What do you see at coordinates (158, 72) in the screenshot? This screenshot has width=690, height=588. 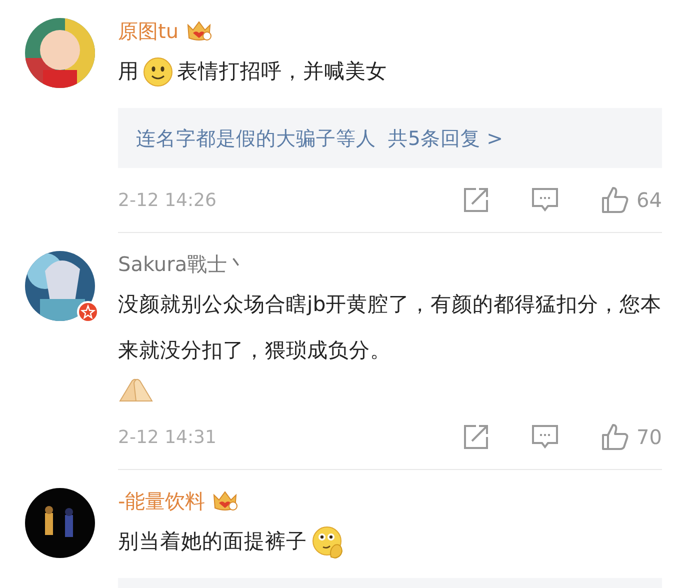 I see `smiley-emoji-icon` at bounding box center [158, 72].